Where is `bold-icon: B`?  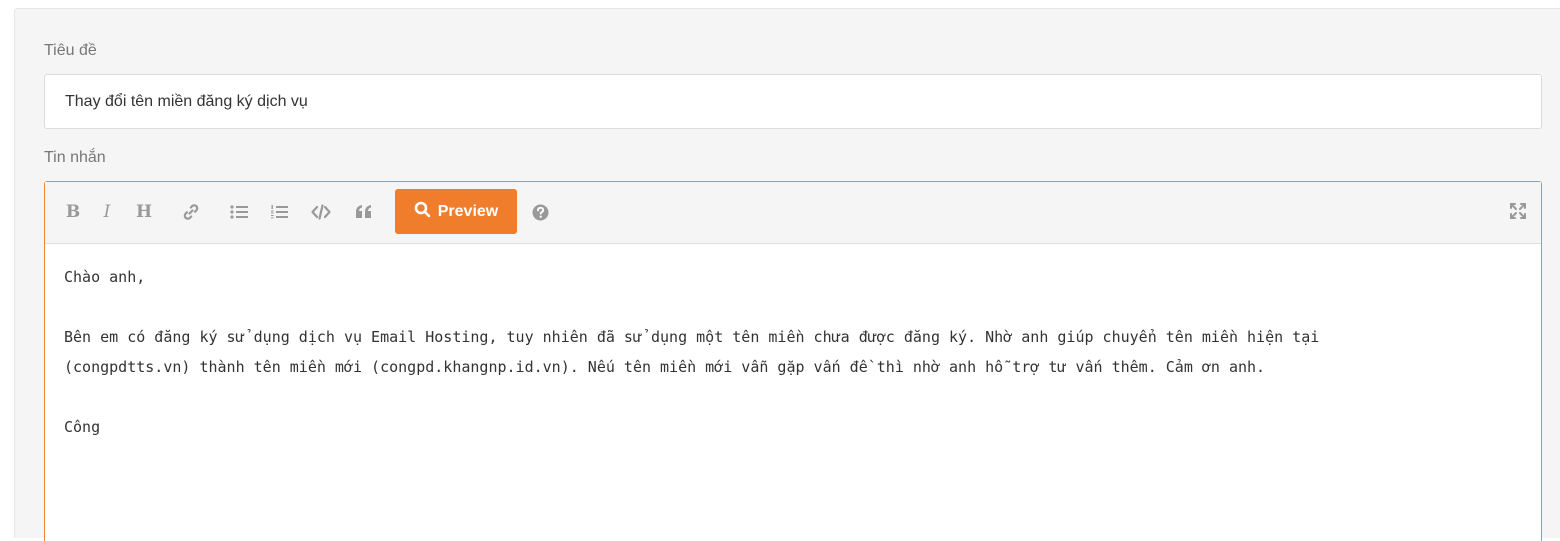 bold-icon: B is located at coordinates (73, 212).